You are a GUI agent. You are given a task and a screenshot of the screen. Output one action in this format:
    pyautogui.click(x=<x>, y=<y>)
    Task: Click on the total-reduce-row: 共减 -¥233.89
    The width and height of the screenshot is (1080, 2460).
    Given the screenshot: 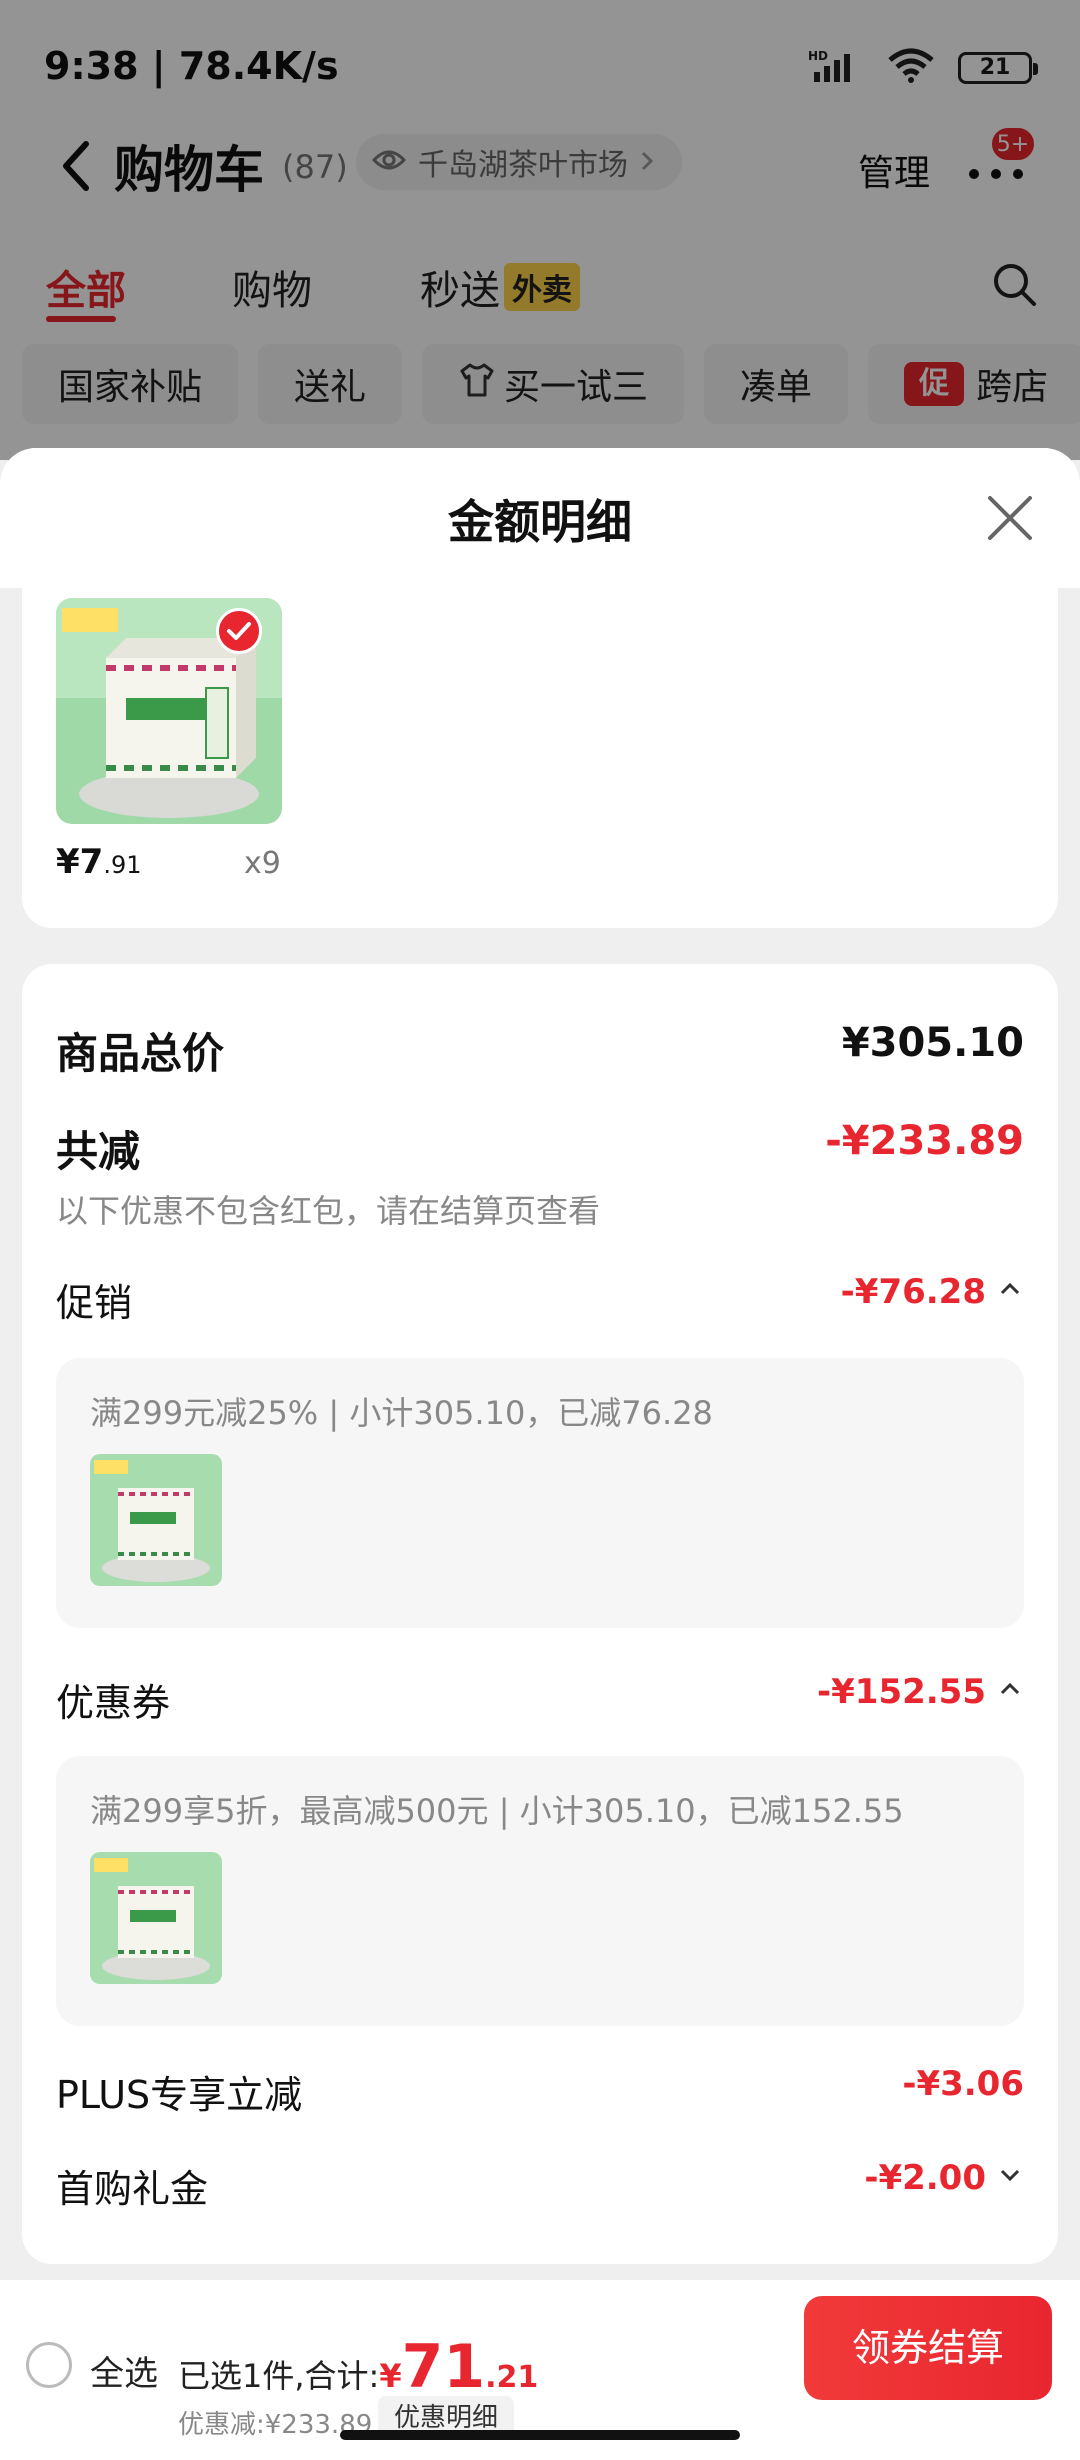 What is the action you would take?
    pyautogui.click(x=540, y=1148)
    